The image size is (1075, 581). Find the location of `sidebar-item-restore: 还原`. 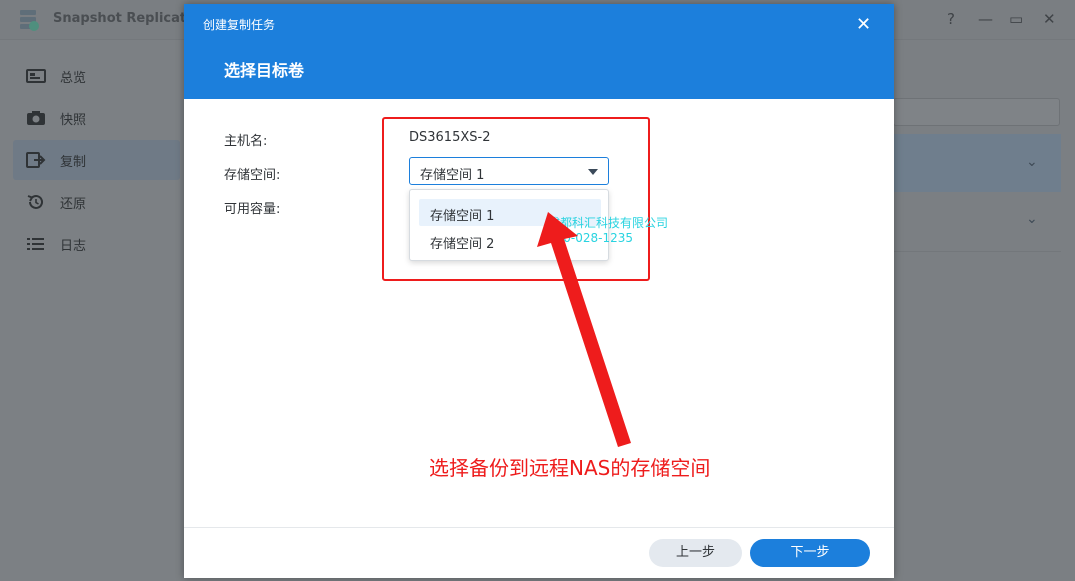

sidebar-item-restore: 还原 is located at coordinates (96, 202).